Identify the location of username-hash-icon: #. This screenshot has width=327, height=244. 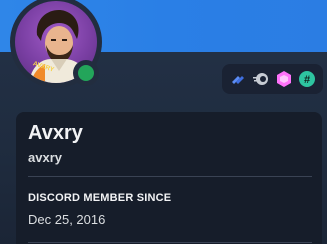
(307, 79).